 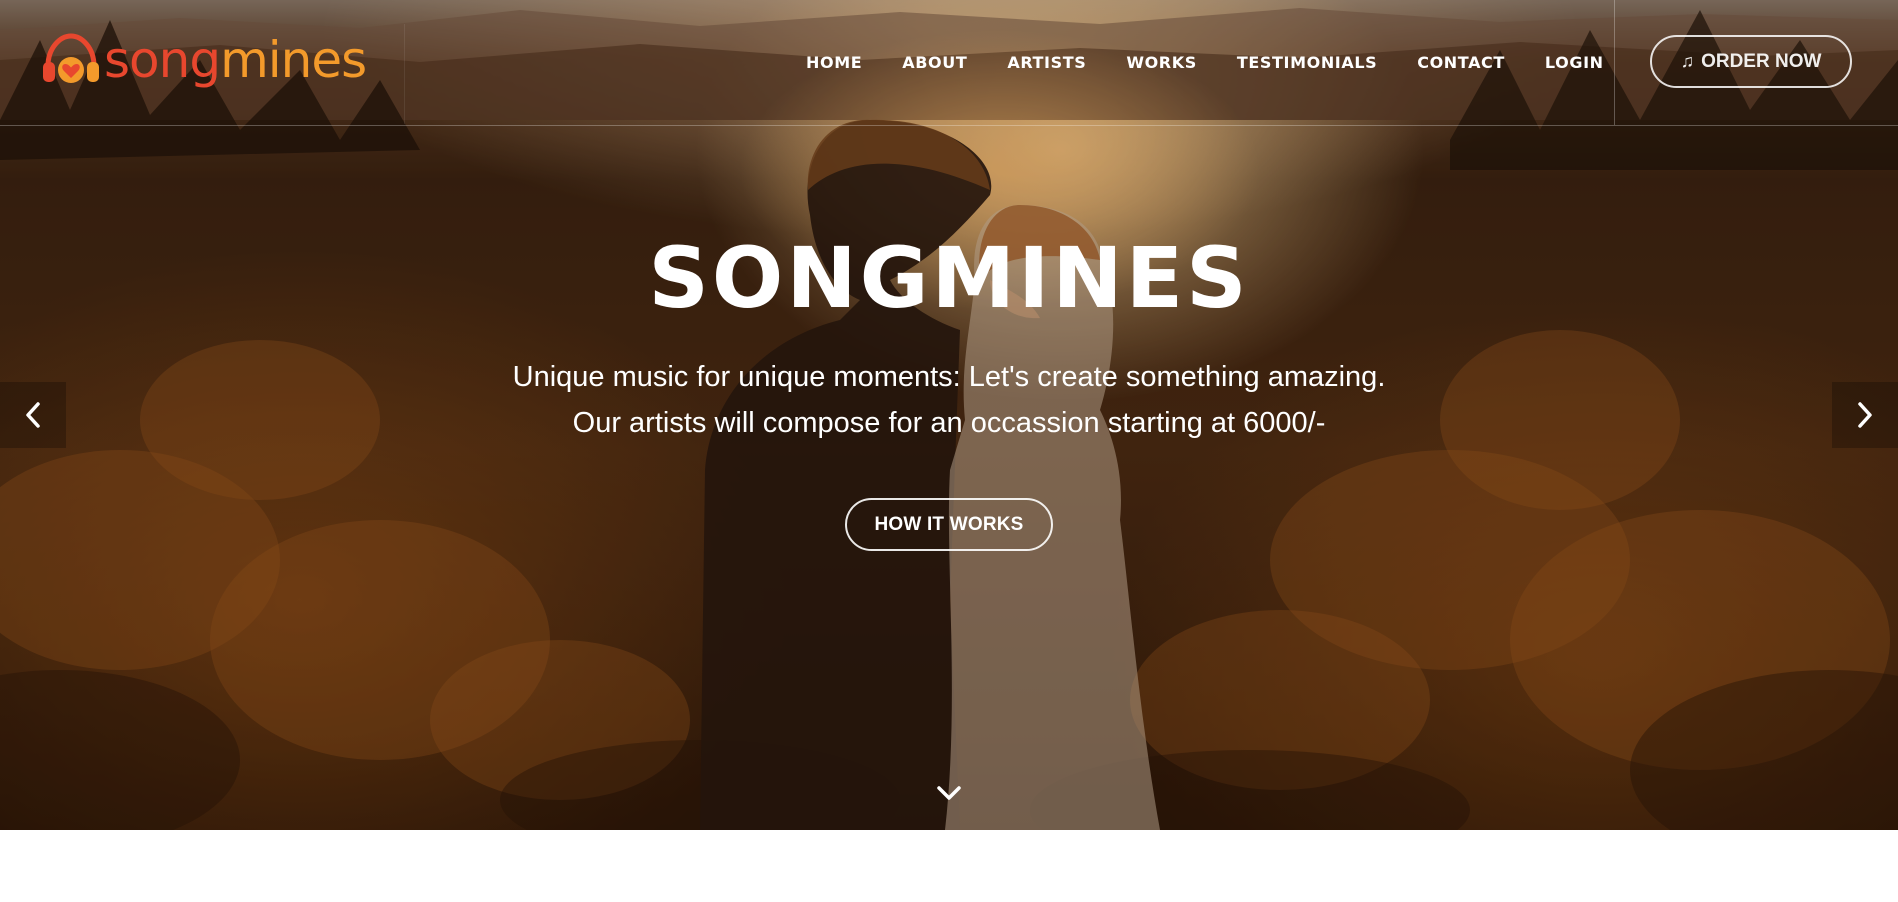 I want to click on headphones-heart-icon, so click(x=71, y=58).